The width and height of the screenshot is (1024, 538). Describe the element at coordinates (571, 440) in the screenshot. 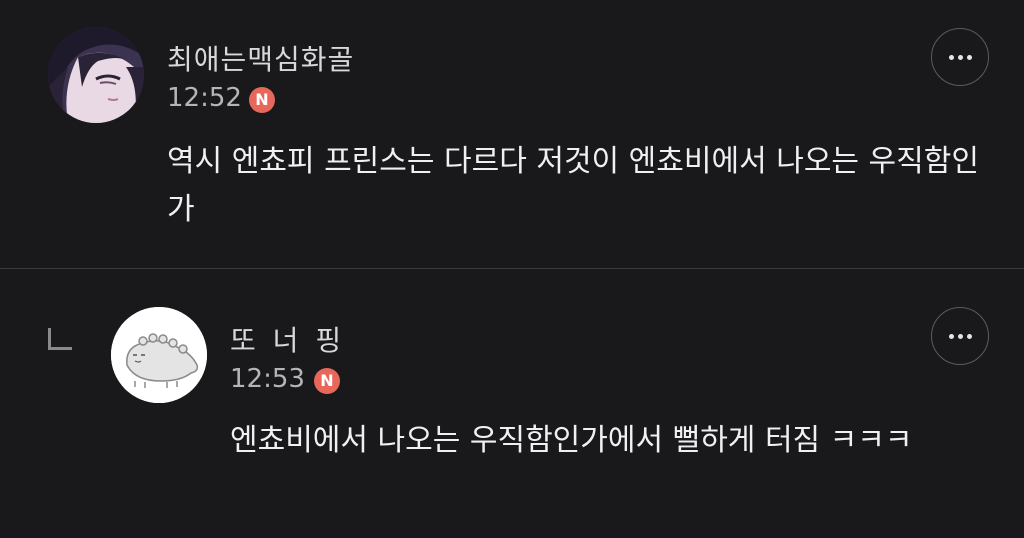

I see `comment-body: 엔쵸비에서 나오는 우직함인가에서 뻘하게 터짐 ㅋㅋㅋ` at that location.